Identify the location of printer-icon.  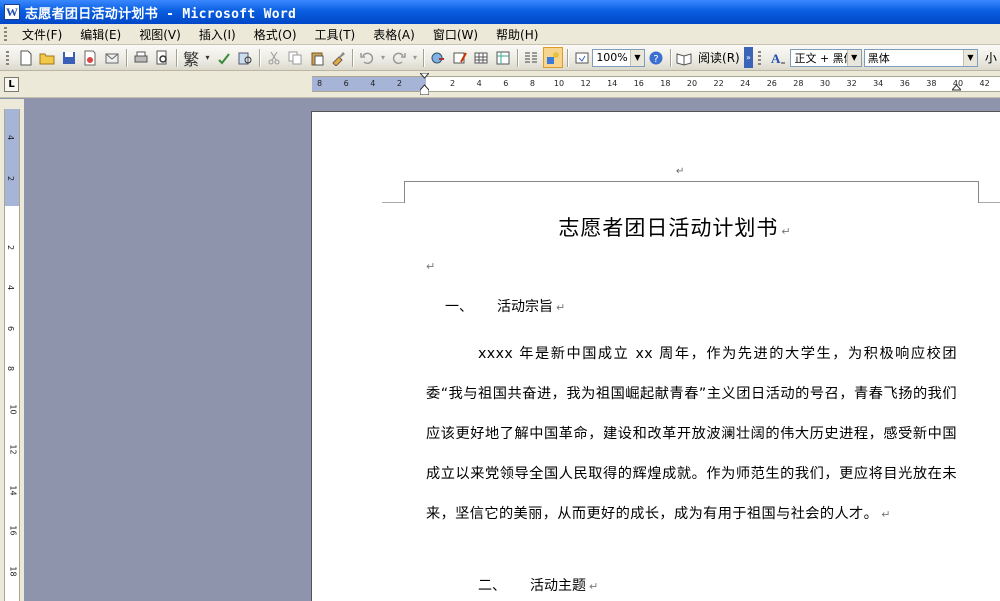
(140, 56).